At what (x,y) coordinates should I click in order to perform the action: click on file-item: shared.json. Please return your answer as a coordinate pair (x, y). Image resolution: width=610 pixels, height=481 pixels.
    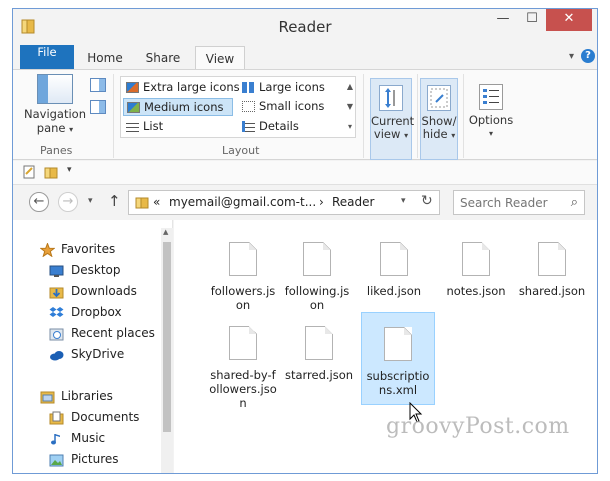
    Looking at the image, I should click on (552, 266).